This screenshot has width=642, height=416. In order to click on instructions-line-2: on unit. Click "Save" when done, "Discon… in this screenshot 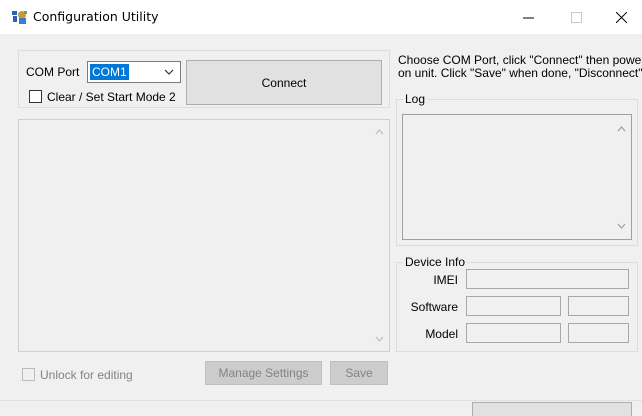, I will do `click(520, 73)`.